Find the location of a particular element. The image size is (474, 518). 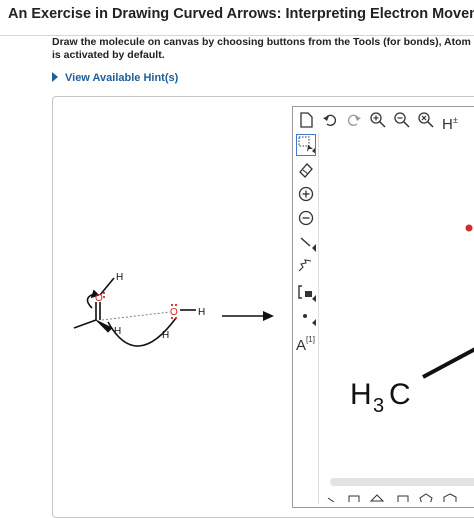

canvas-methyl-h: H is located at coordinates (361, 394).